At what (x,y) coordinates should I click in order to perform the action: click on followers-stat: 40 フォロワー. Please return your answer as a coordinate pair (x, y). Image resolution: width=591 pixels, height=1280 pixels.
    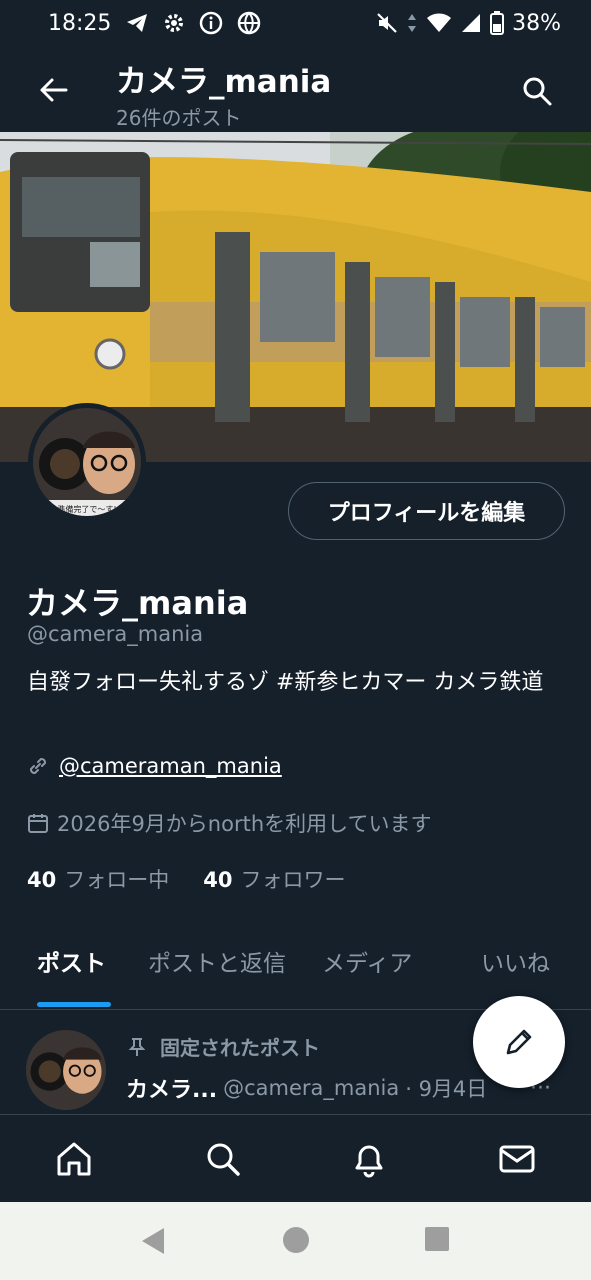
    Looking at the image, I should click on (274, 879).